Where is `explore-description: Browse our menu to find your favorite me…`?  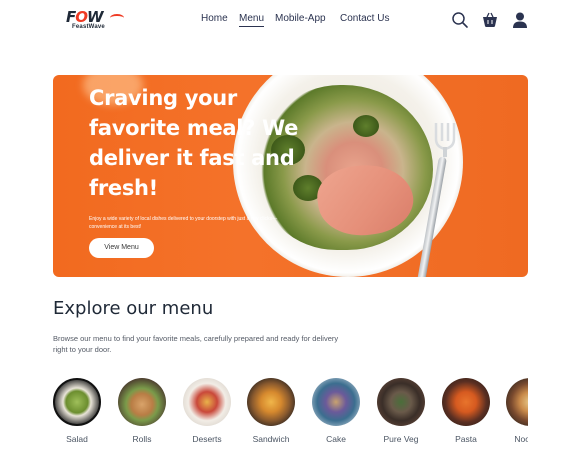
explore-description: Browse our menu to find your favorite me… is located at coordinates (196, 344).